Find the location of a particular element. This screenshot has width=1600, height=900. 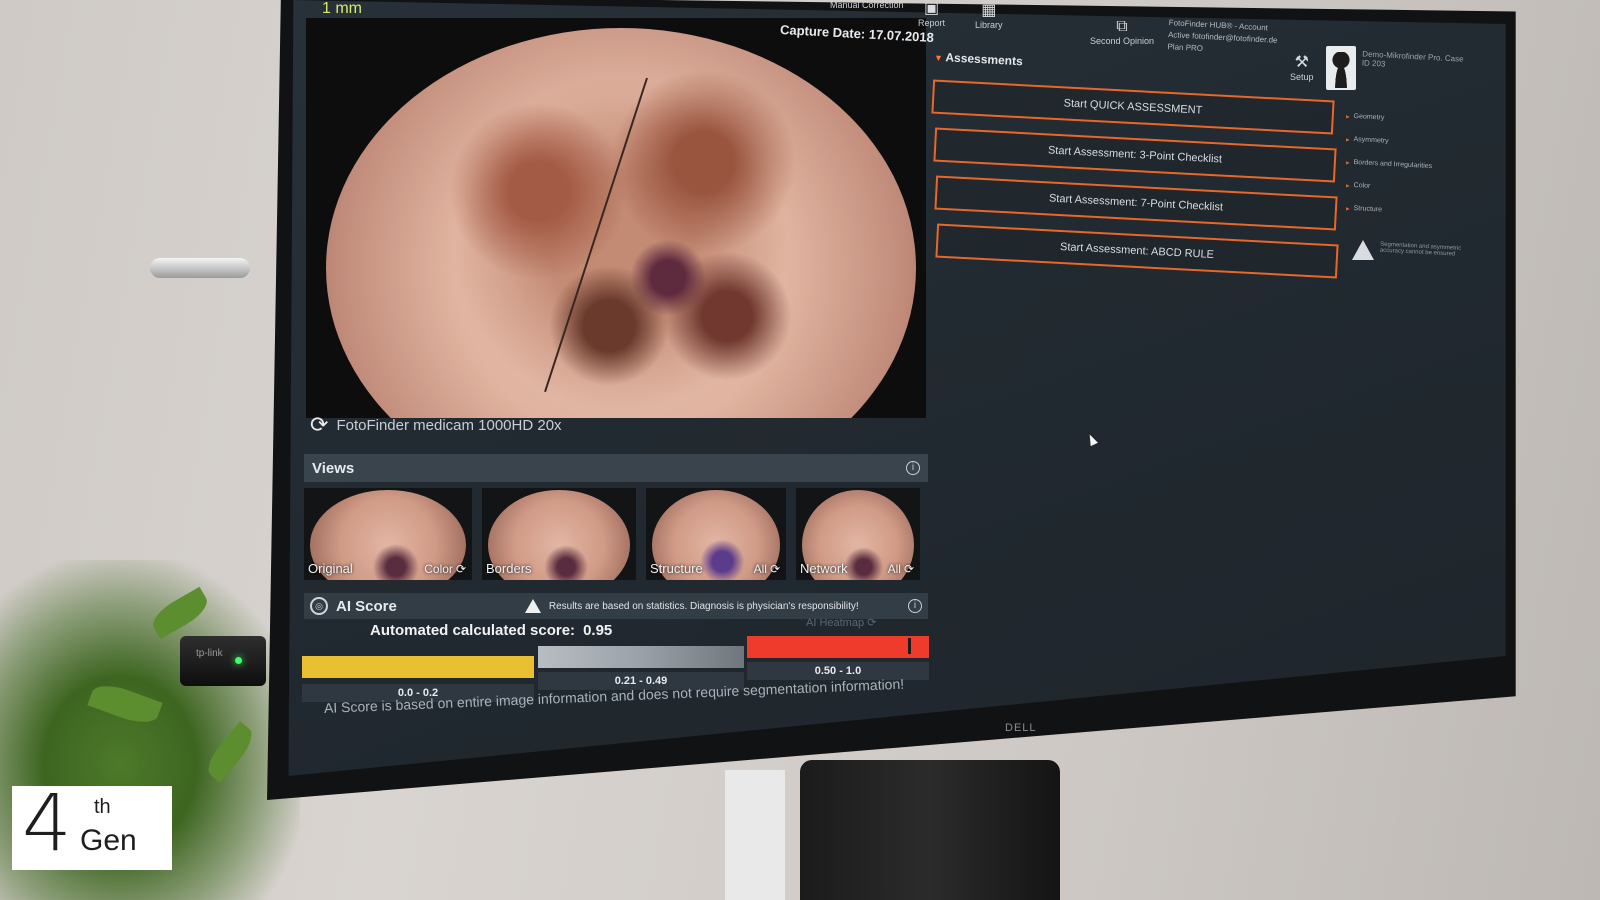

report-icon: ▣ is located at coordinates (931, 8).